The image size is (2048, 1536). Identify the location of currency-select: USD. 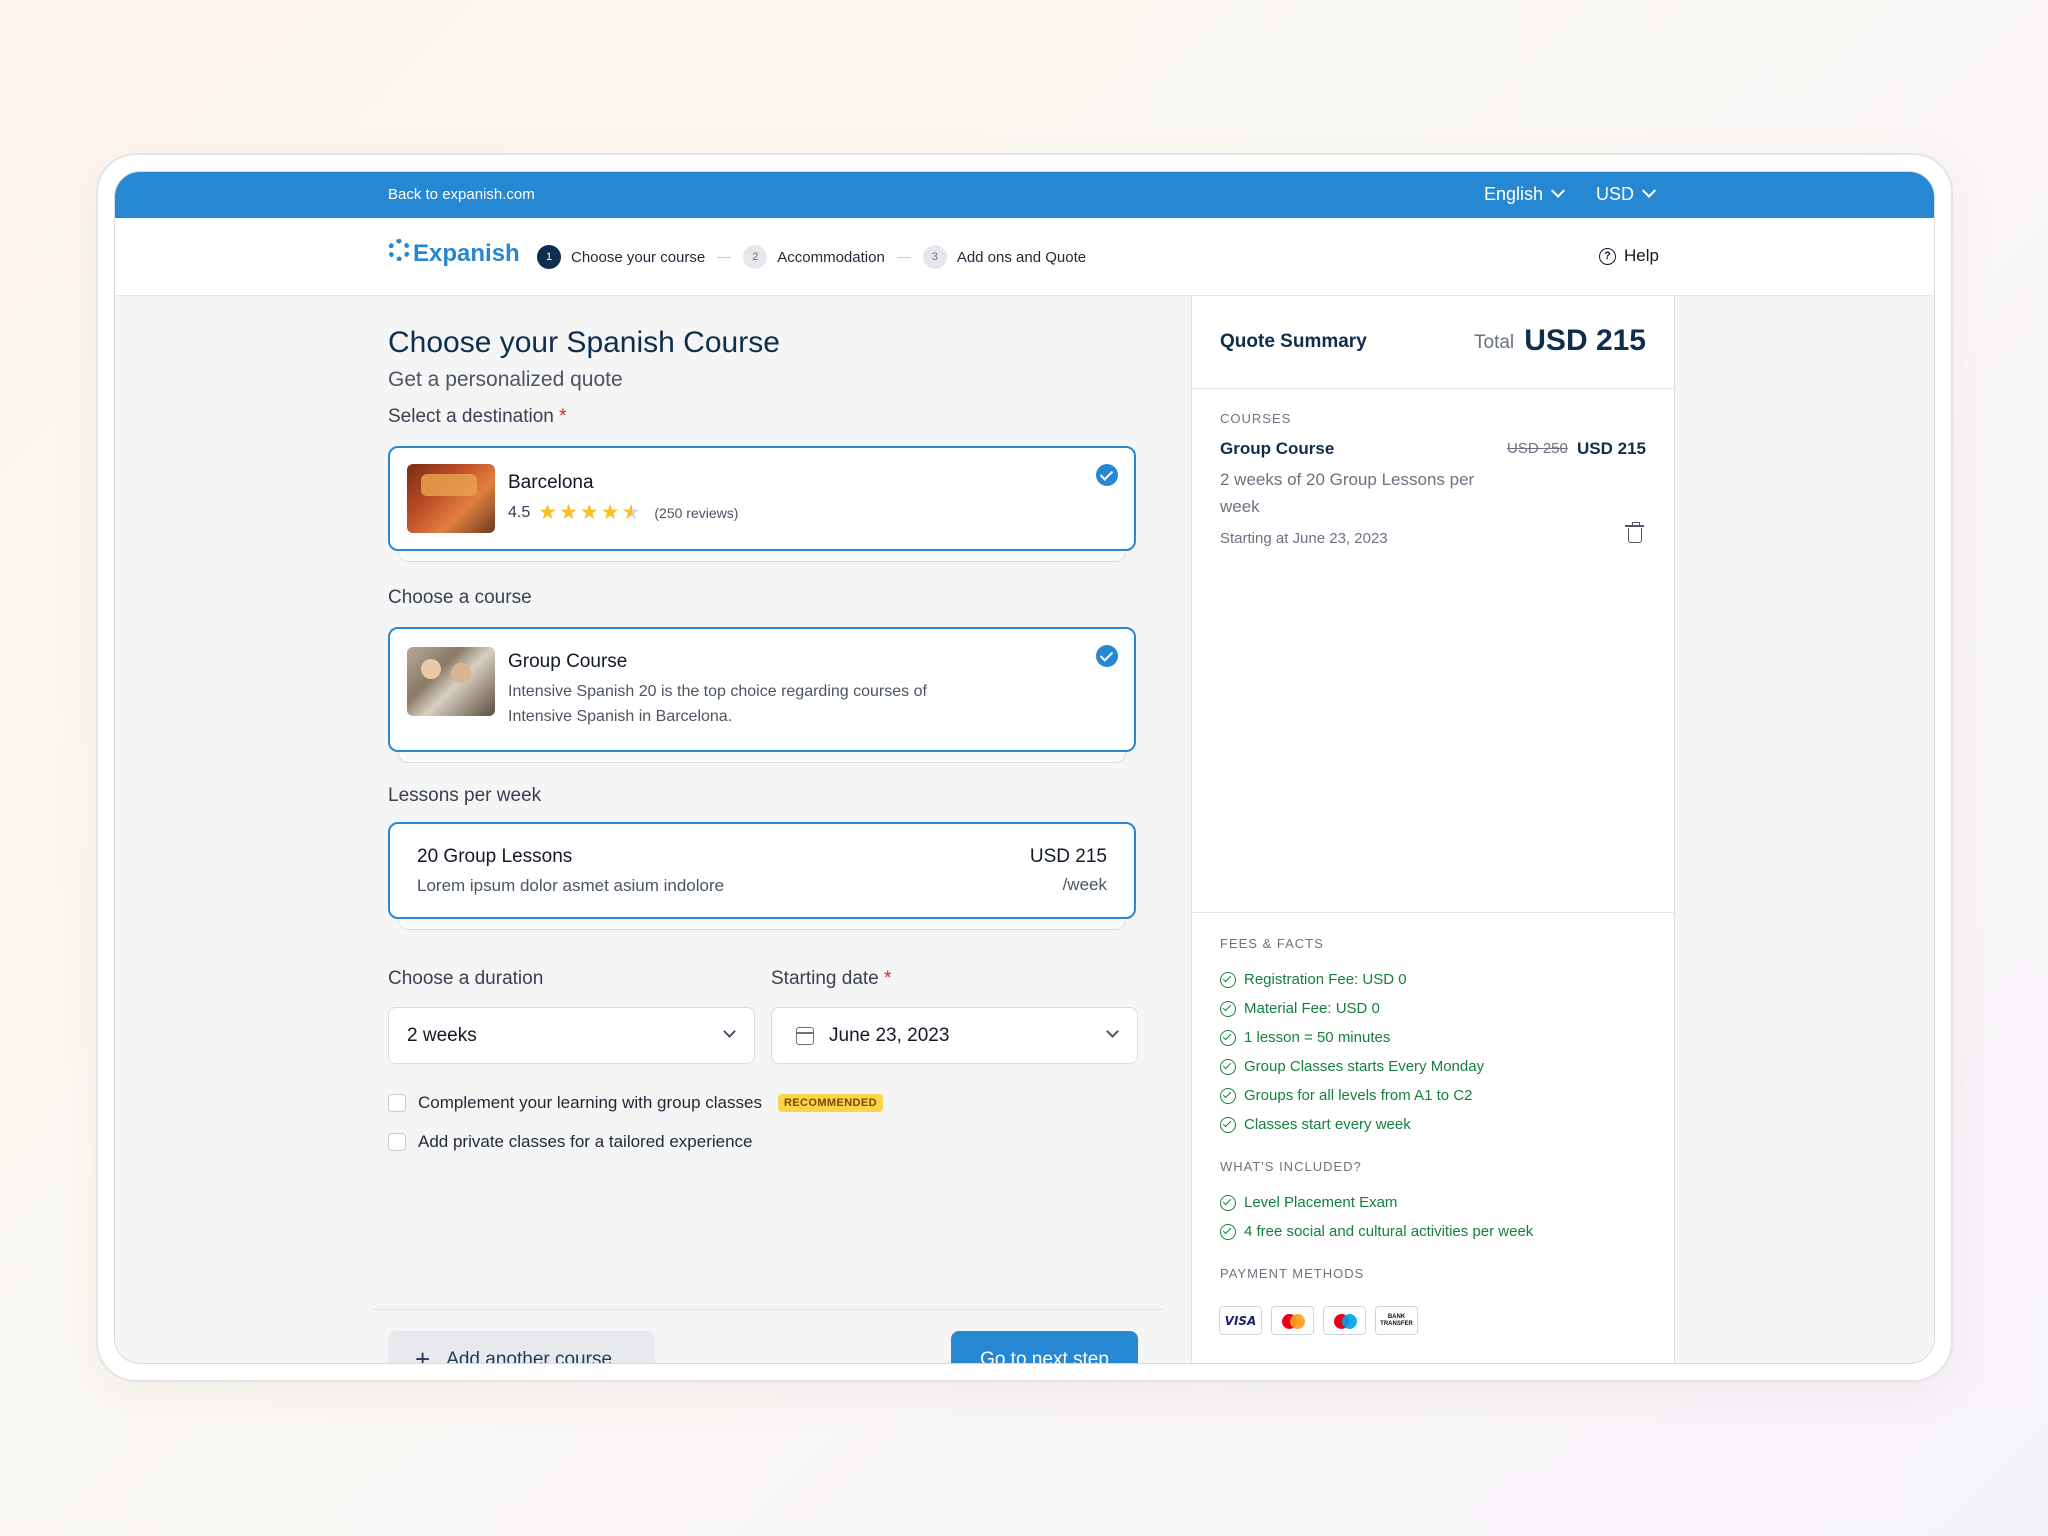
(1626, 194).